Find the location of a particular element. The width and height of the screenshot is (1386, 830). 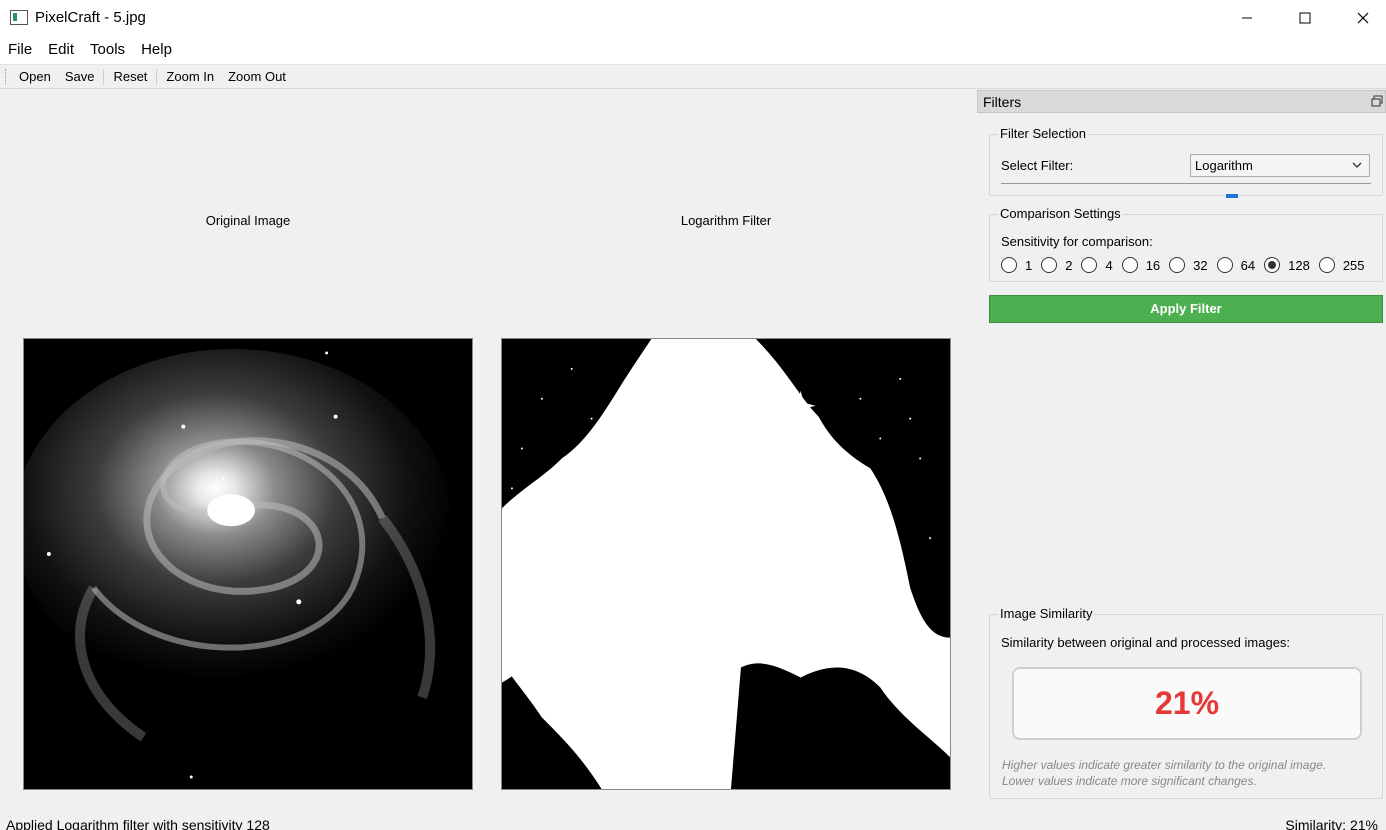

sensitivity-radio-32: 32 is located at coordinates (1188, 265).